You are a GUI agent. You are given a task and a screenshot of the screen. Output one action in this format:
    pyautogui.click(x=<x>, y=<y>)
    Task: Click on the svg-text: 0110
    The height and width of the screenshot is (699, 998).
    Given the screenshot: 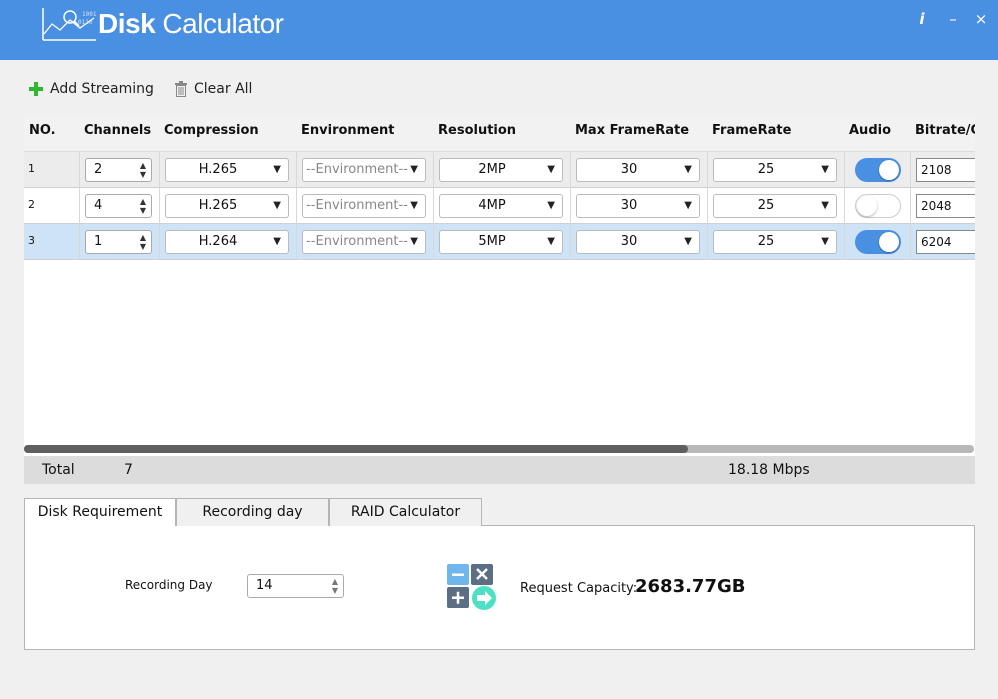 What is the action you would take?
    pyautogui.click(x=85, y=22)
    